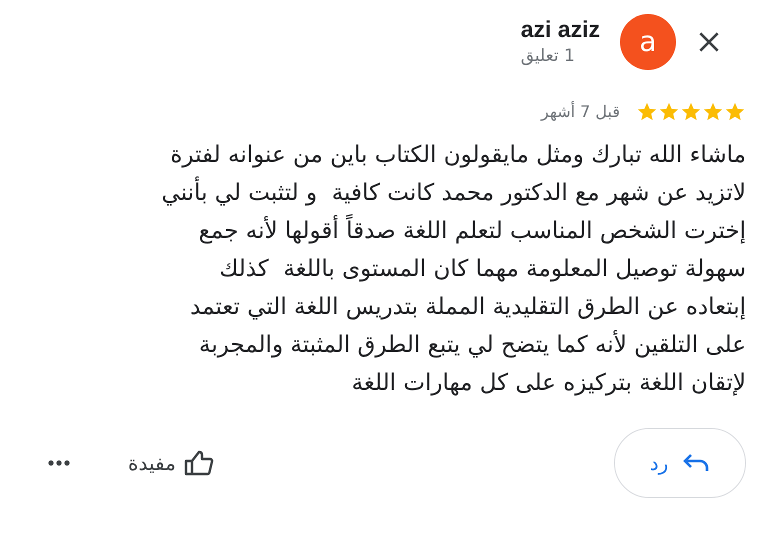  I want to click on review-time: قبل 7 أشهر, so click(580, 111).